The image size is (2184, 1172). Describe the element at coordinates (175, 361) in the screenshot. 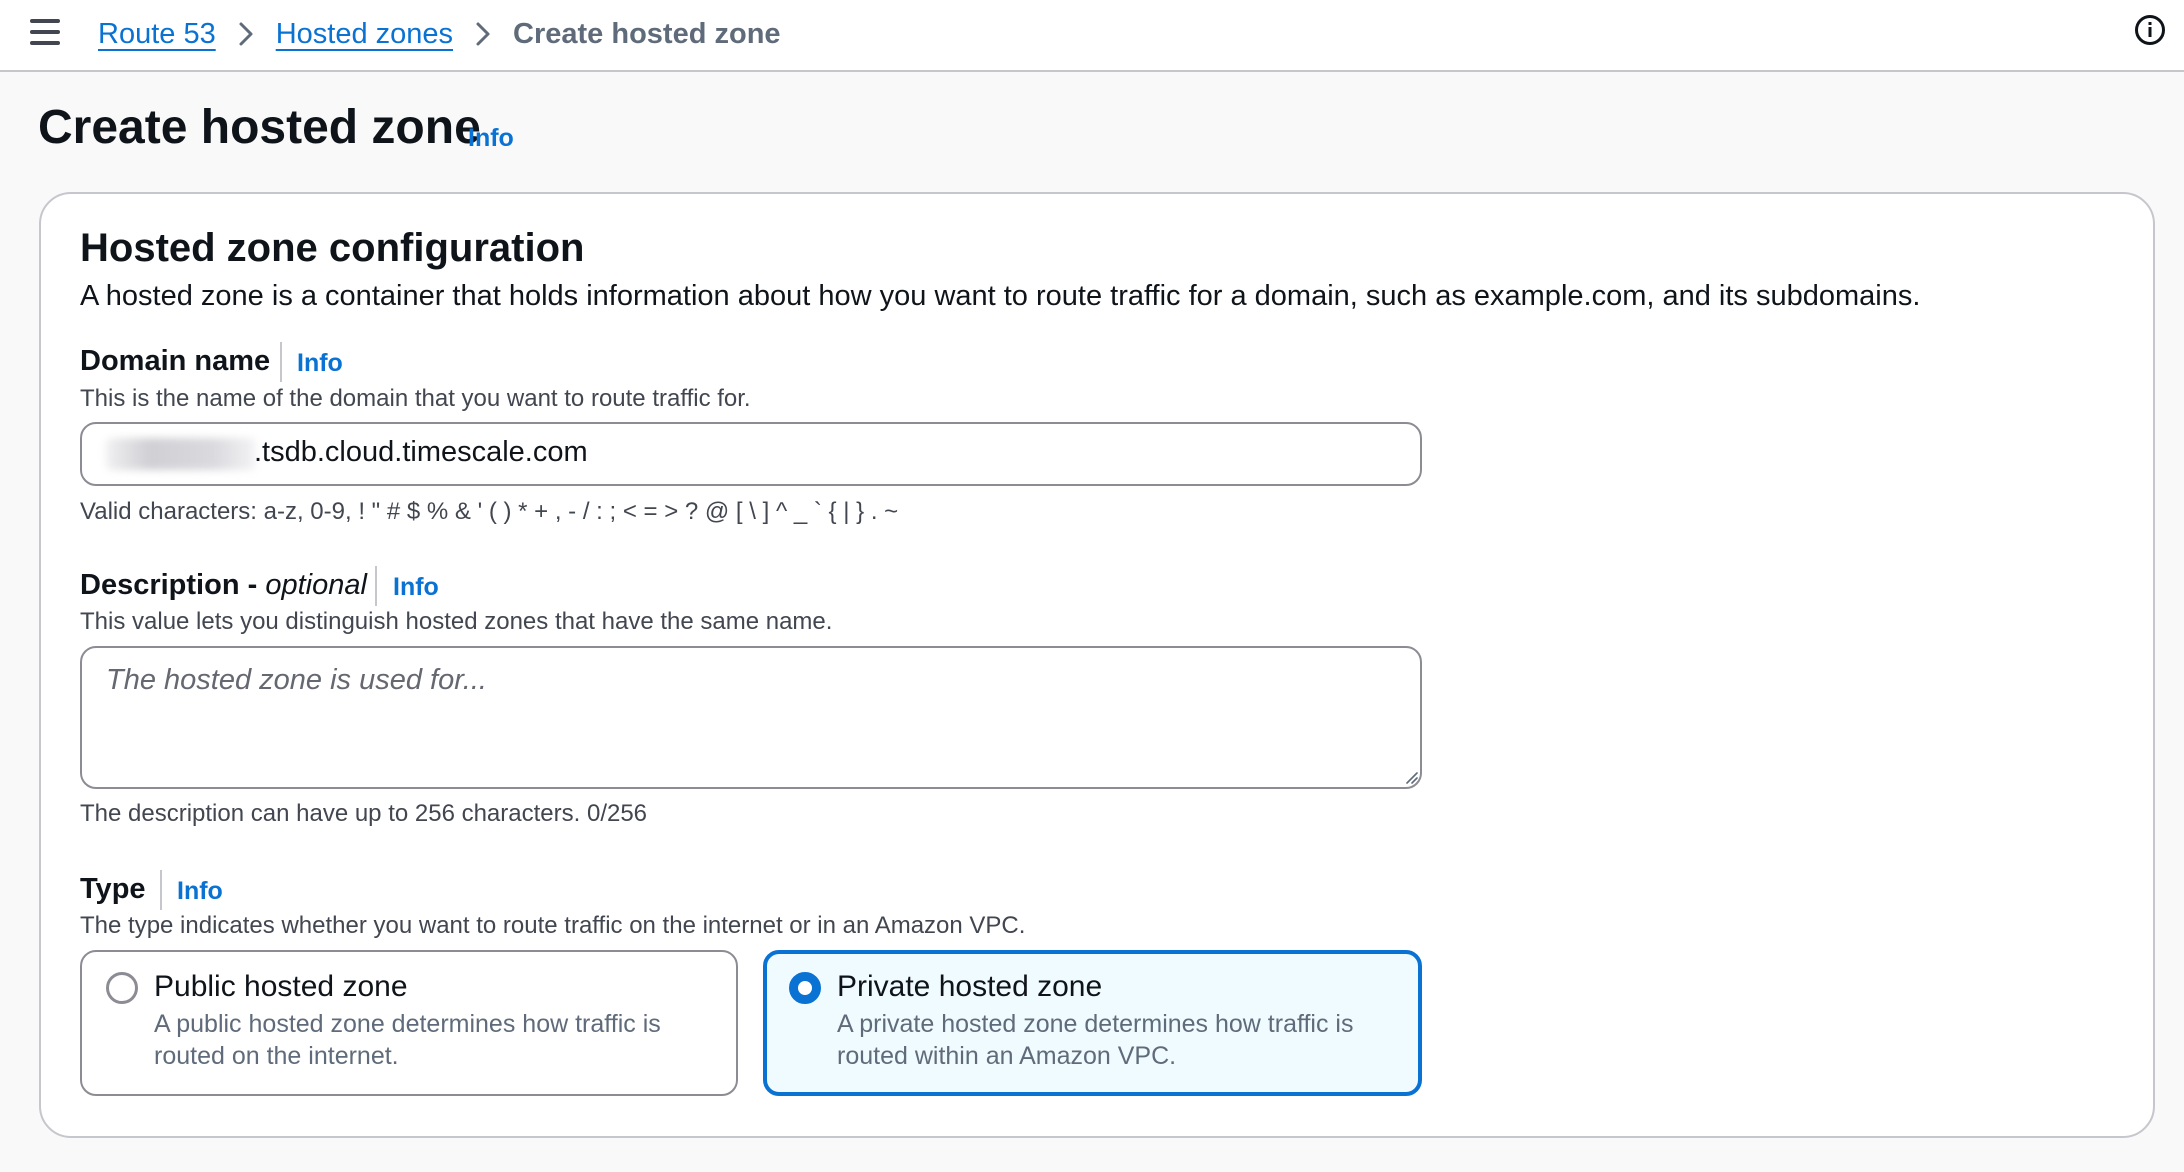

I see `domain-name-label: Domain name` at that location.